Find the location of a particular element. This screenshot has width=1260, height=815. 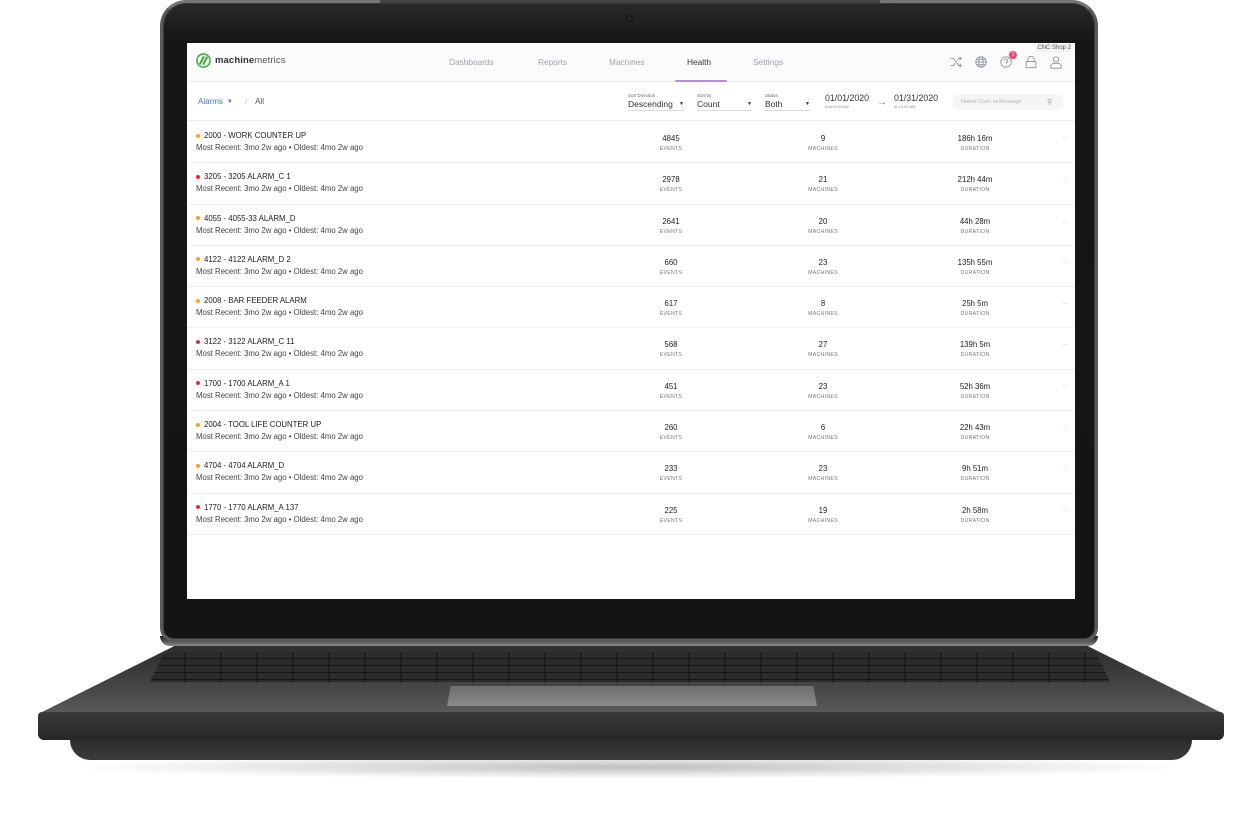

sort-by-value-box: Count ▼ is located at coordinates (724, 105).